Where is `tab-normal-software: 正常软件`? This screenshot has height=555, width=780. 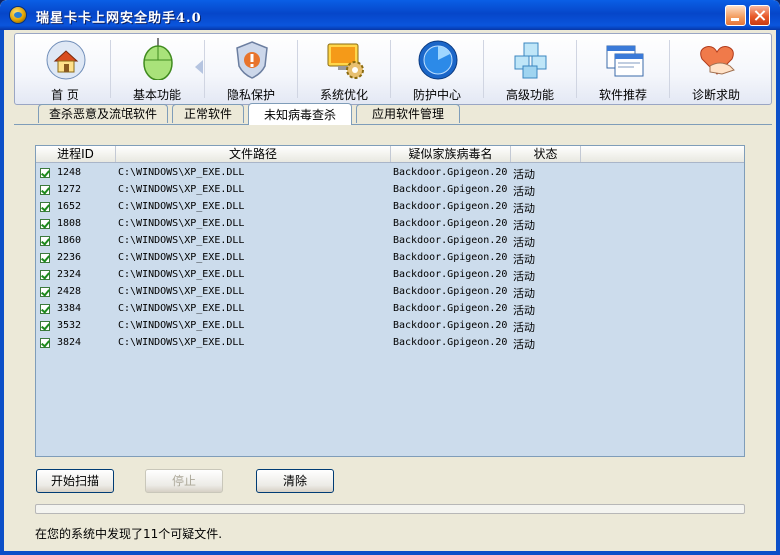 tab-normal-software: 正常软件 is located at coordinates (208, 113).